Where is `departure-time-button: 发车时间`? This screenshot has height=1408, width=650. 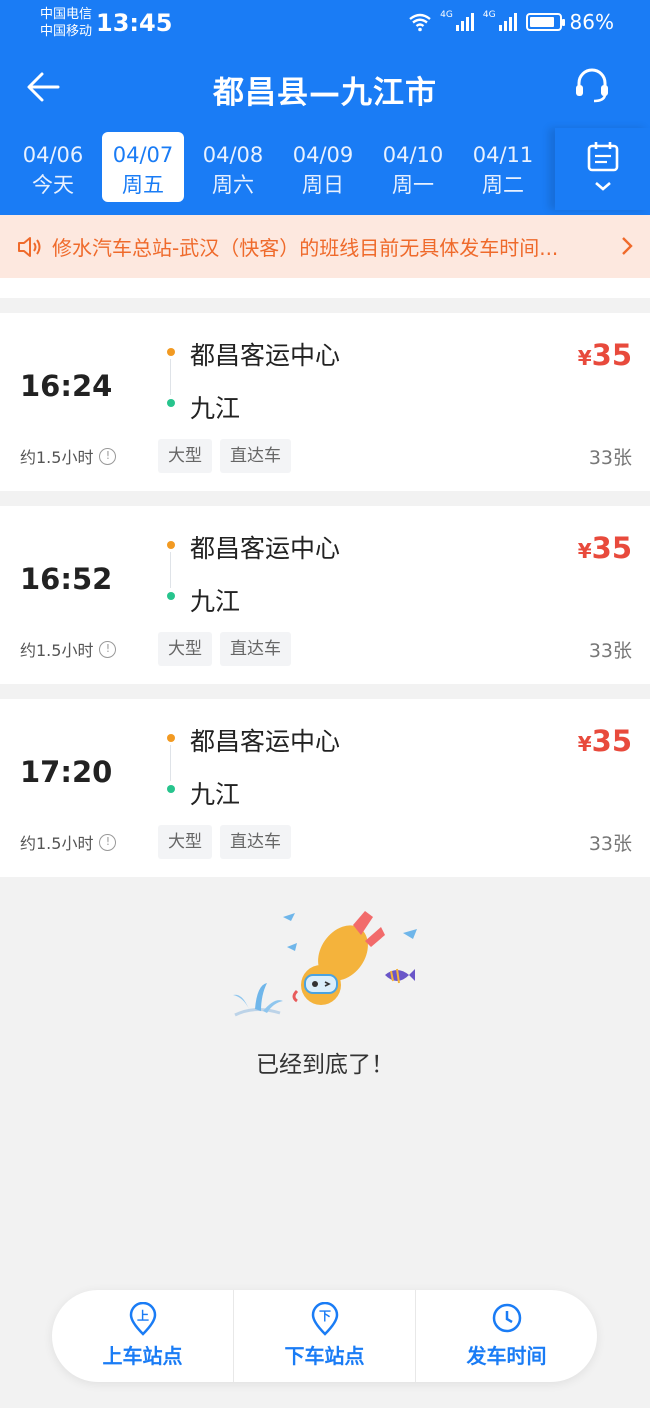 departure-time-button: 发车时间 is located at coordinates (506, 1336).